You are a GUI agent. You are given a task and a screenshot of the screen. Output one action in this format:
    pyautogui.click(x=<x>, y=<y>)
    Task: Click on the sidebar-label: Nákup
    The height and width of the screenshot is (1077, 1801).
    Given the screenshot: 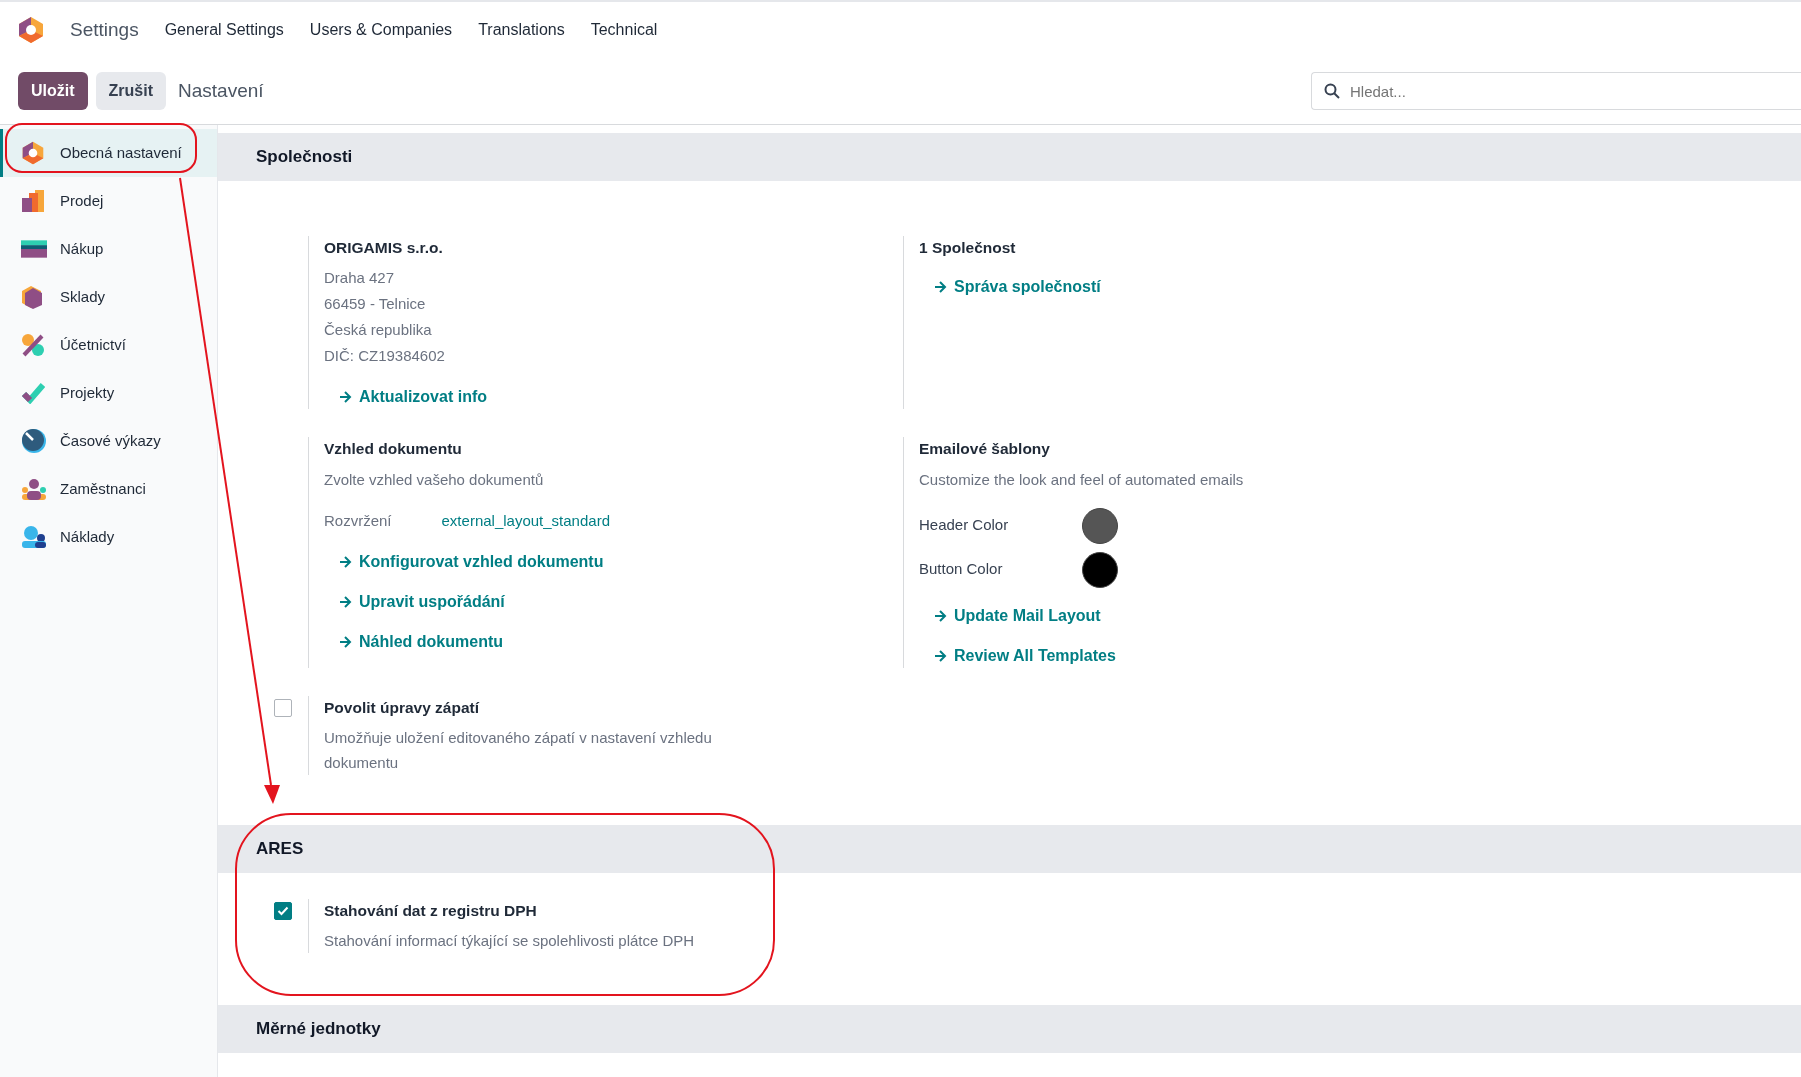 What is the action you would take?
    pyautogui.click(x=82, y=248)
    